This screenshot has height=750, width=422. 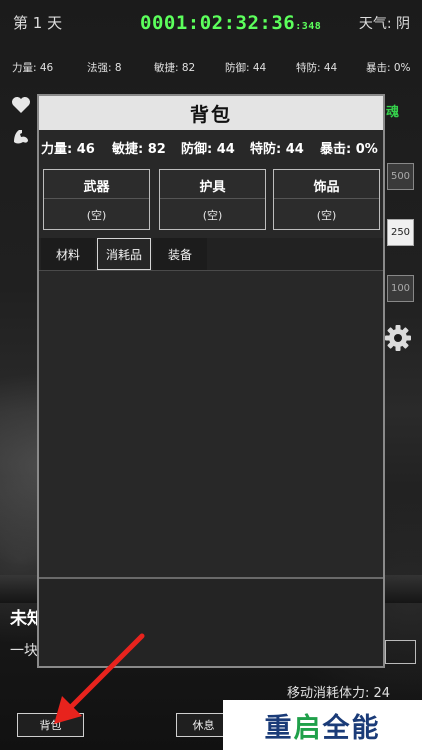 What do you see at coordinates (400, 288) in the screenshot?
I see `speed-100-button: 100` at bounding box center [400, 288].